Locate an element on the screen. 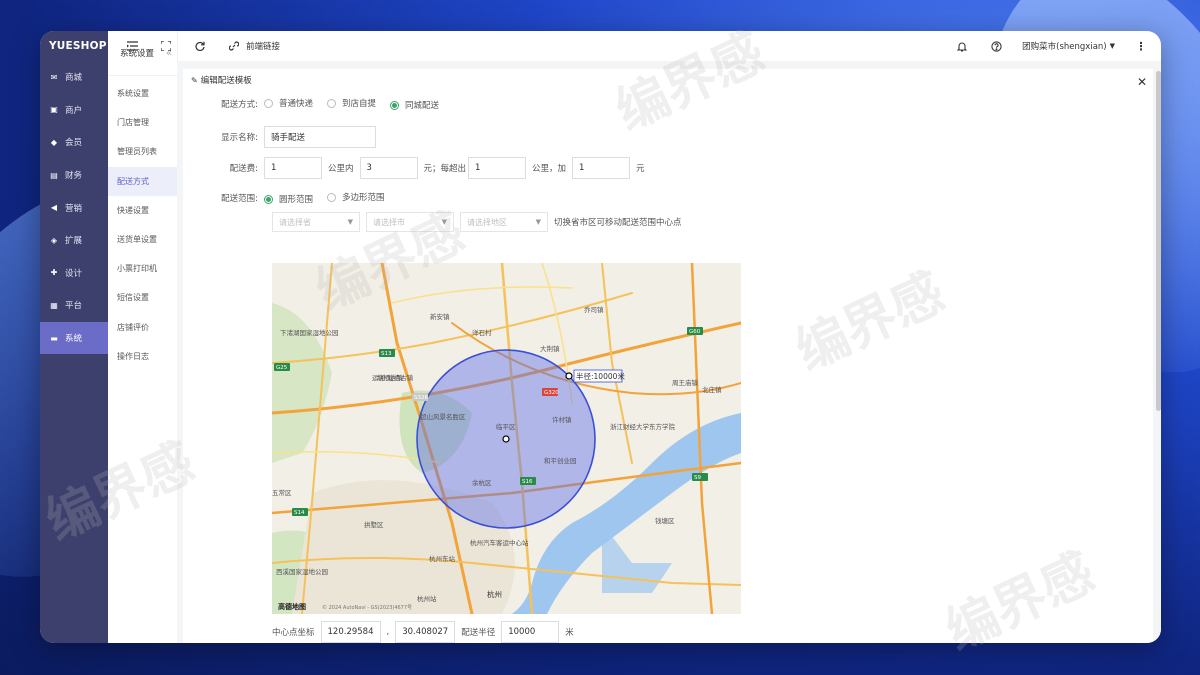 The width and height of the screenshot is (1200, 675). system-icon: ▬ is located at coordinates (54, 338).